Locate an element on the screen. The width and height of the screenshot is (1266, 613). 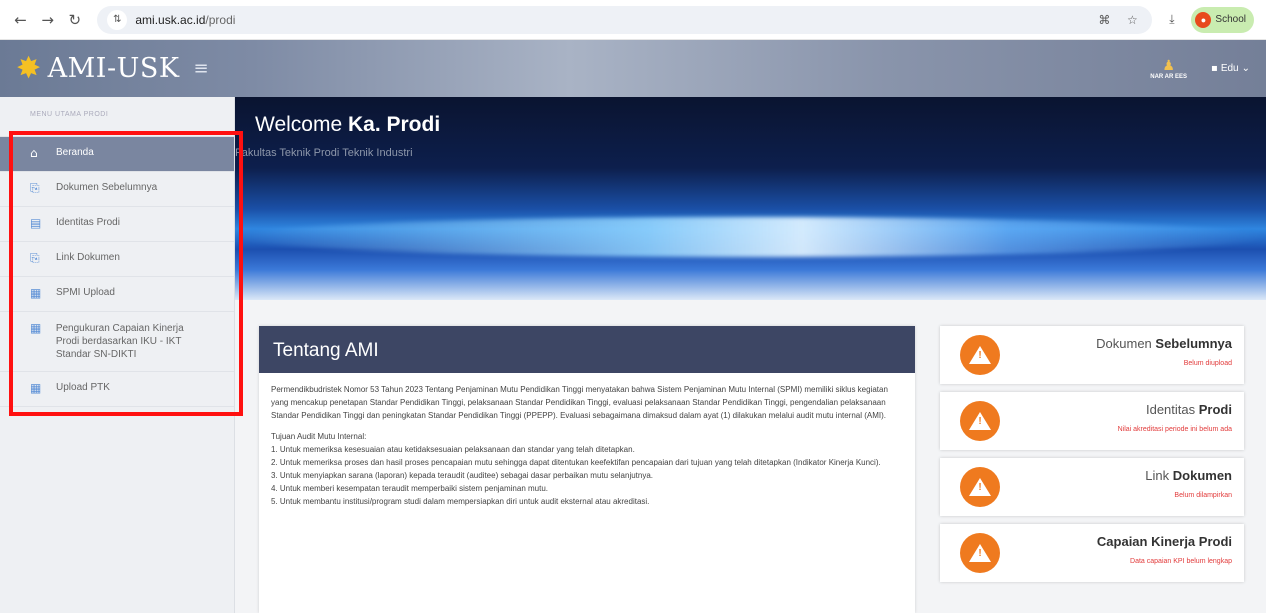
app-name: AMI-USK is located at coordinates (113, 68).